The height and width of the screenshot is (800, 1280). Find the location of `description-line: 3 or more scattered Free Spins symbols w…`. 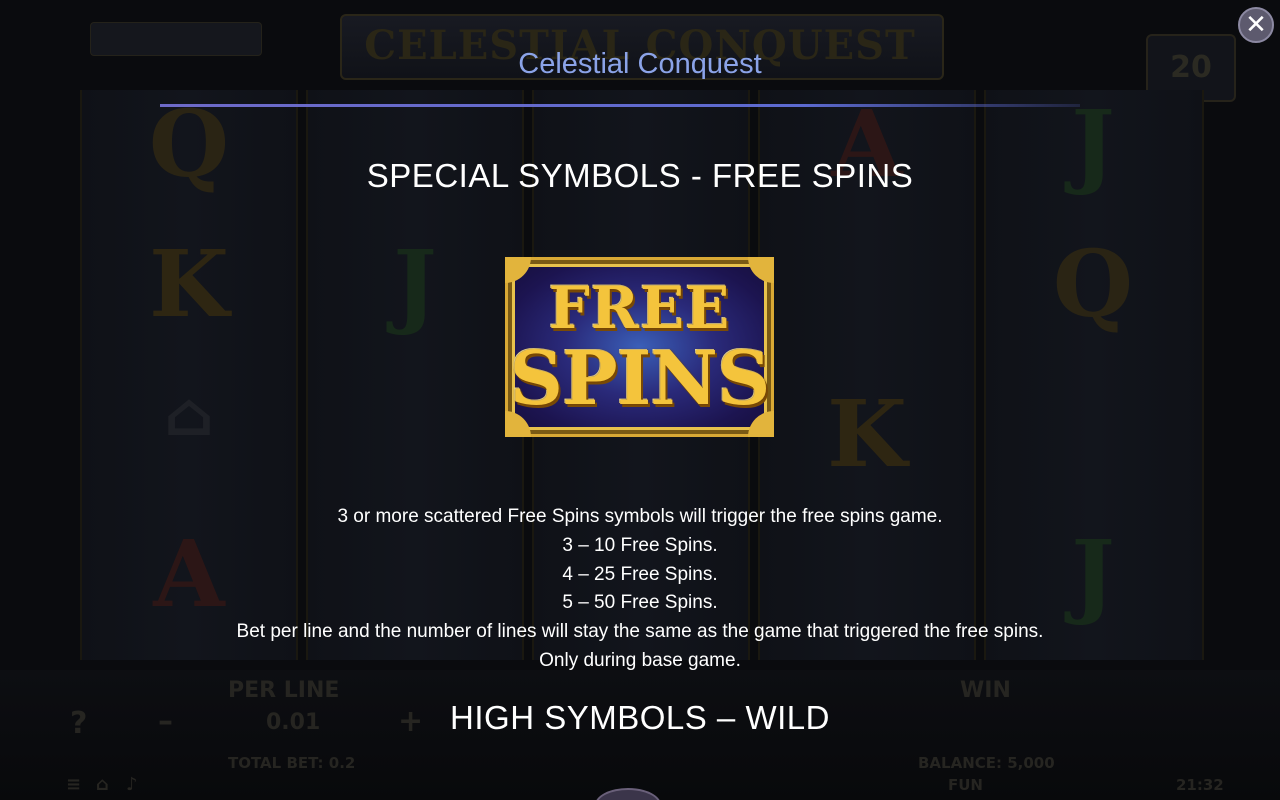

description-line: 3 or more scattered Free Spins symbols w… is located at coordinates (640, 516).